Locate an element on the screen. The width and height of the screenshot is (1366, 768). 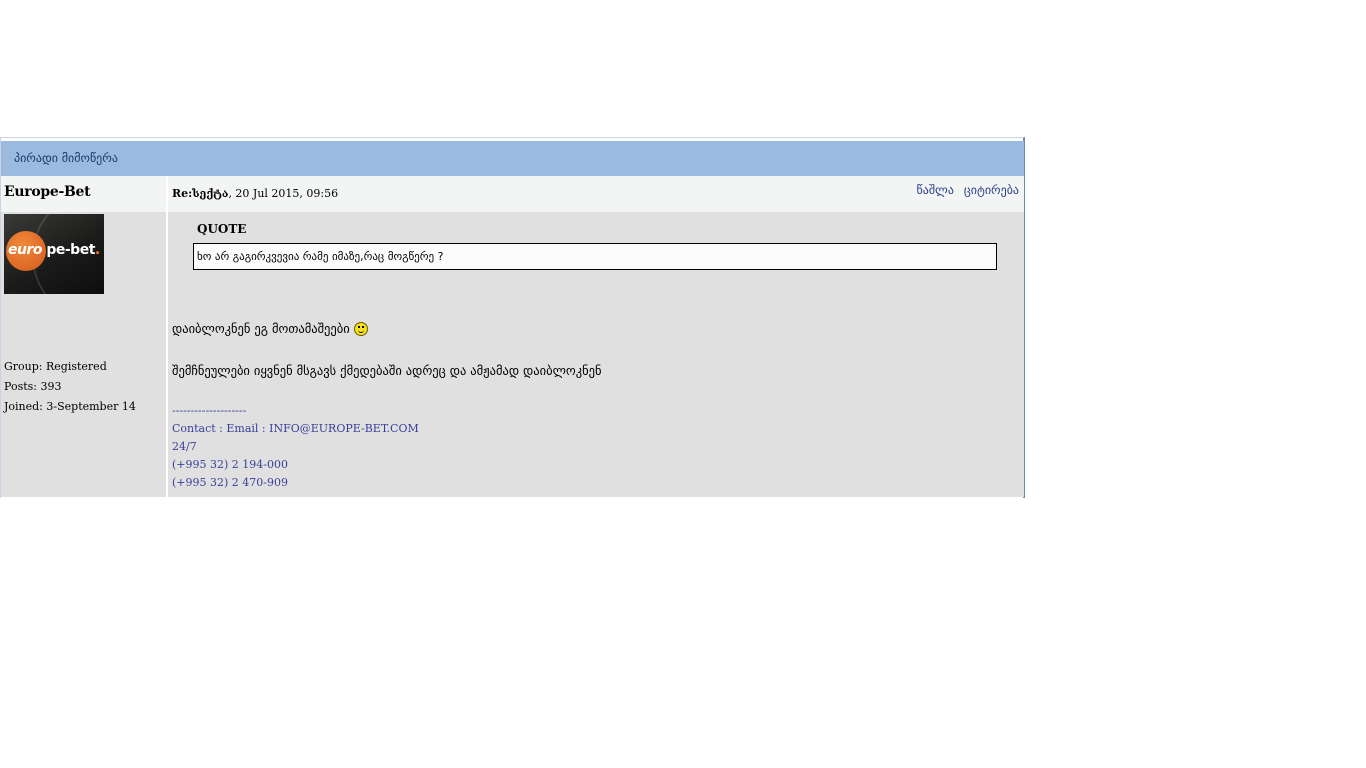
post-body-text-1: დაიბლოკნენ ეგ მოთამაშეები is located at coordinates (261, 328).